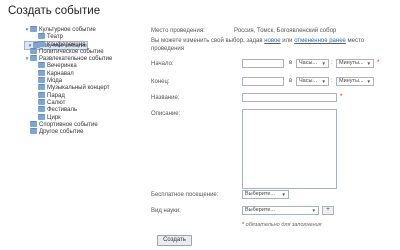 This screenshot has height=250, width=400. Describe the element at coordinates (332, 81) in the screenshot. I see `end-time-sep: :` at that location.